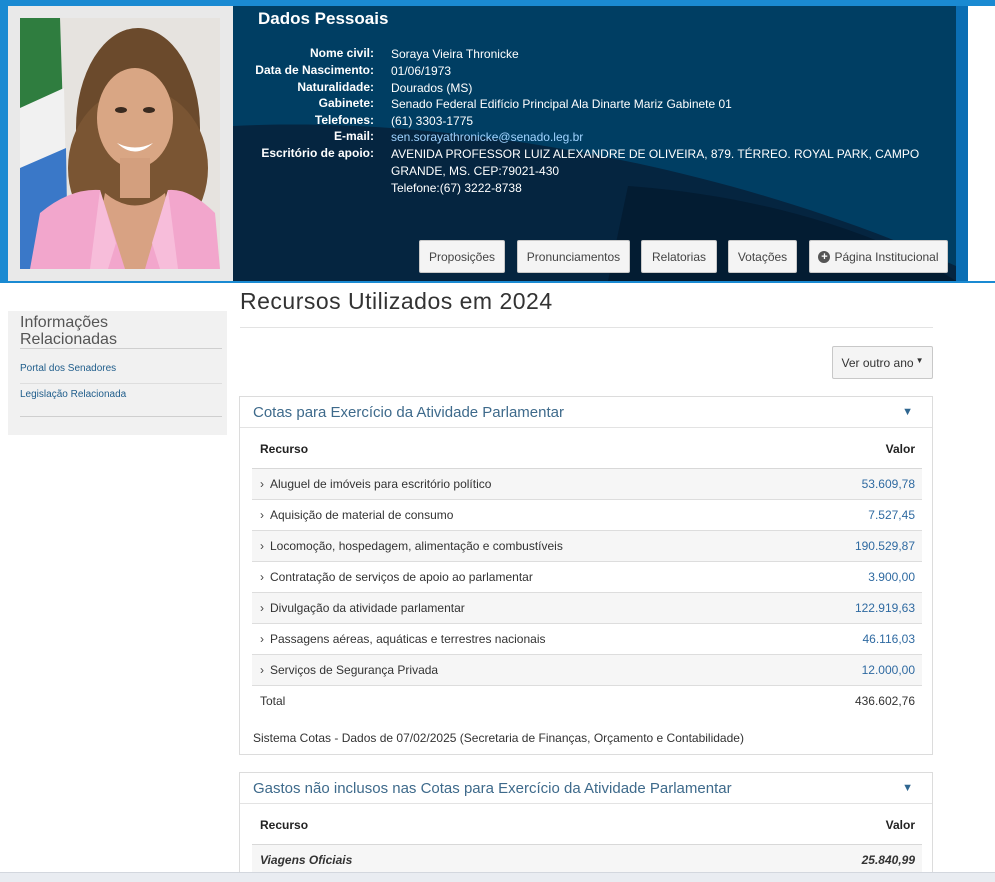 Image resolution: width=995 pixels, height=882 pixels. I want to click on relatorias-button: Relatorias, so click(679, 256).